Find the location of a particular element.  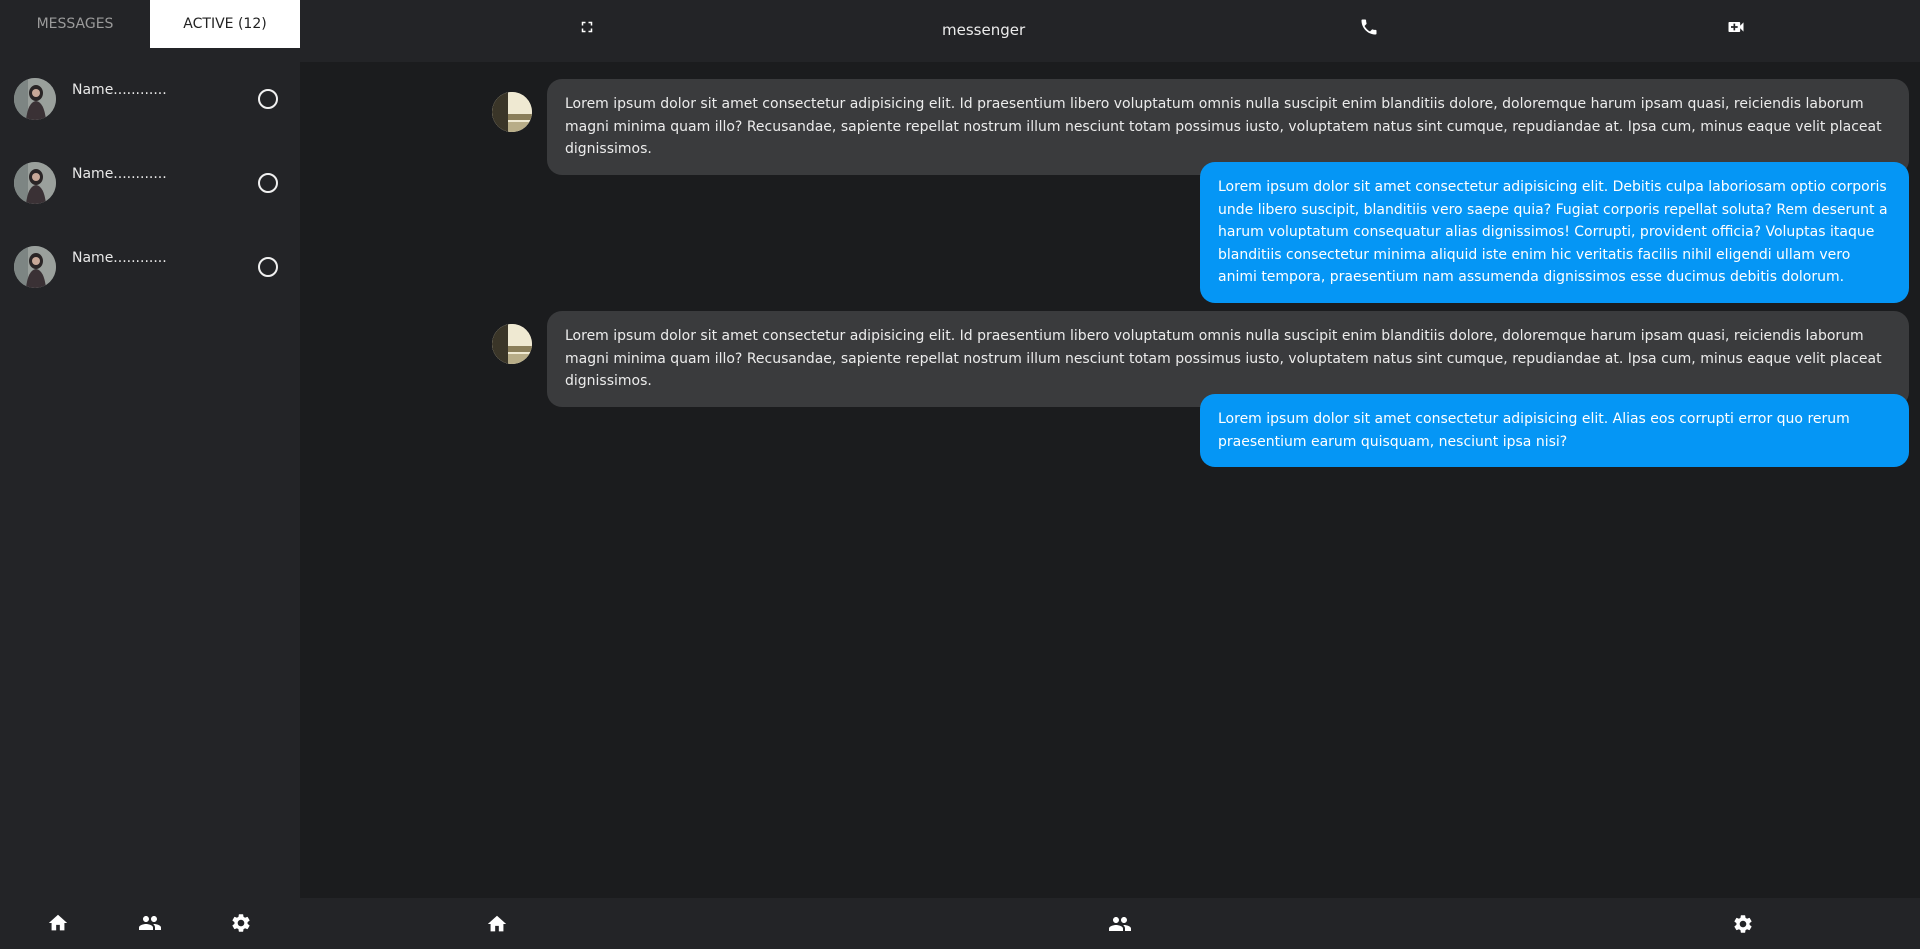

sidebar-tabs: MESSAGES ACTIVE (12) is located at coordinates (150, 24).